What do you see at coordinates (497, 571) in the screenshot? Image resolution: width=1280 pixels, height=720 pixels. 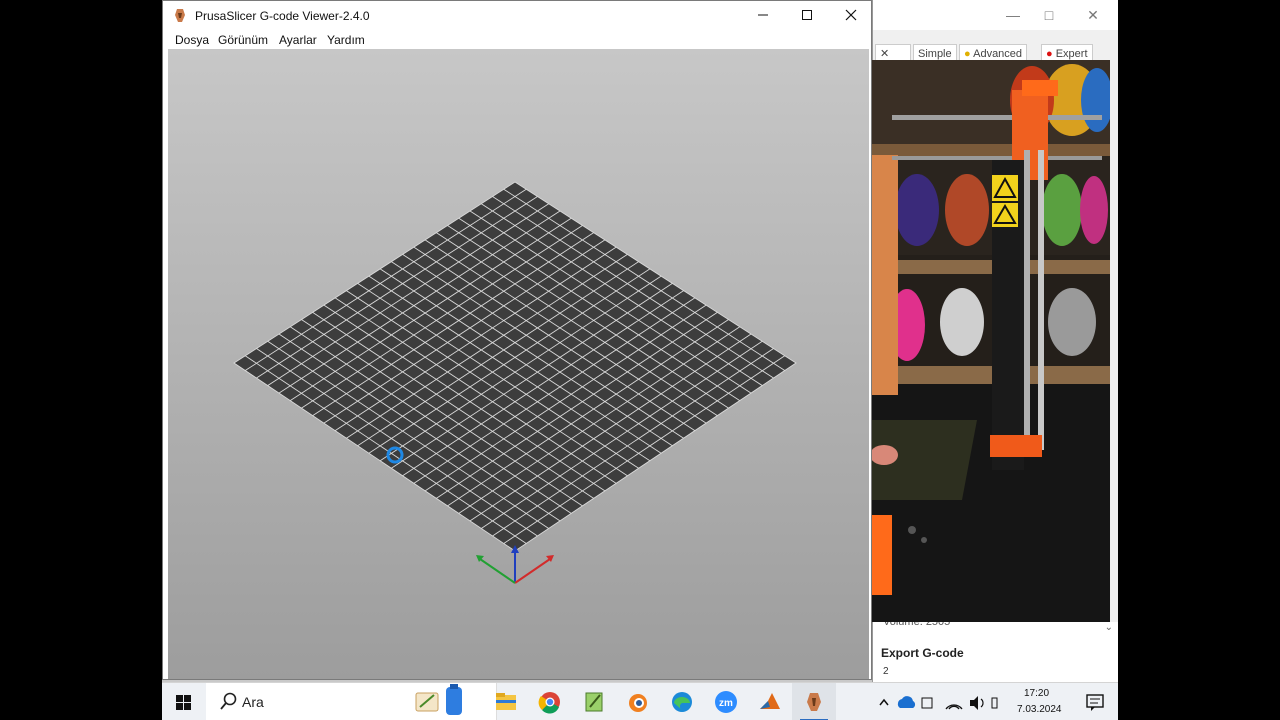 I see `y-axis` at bounding box center [497, 571].